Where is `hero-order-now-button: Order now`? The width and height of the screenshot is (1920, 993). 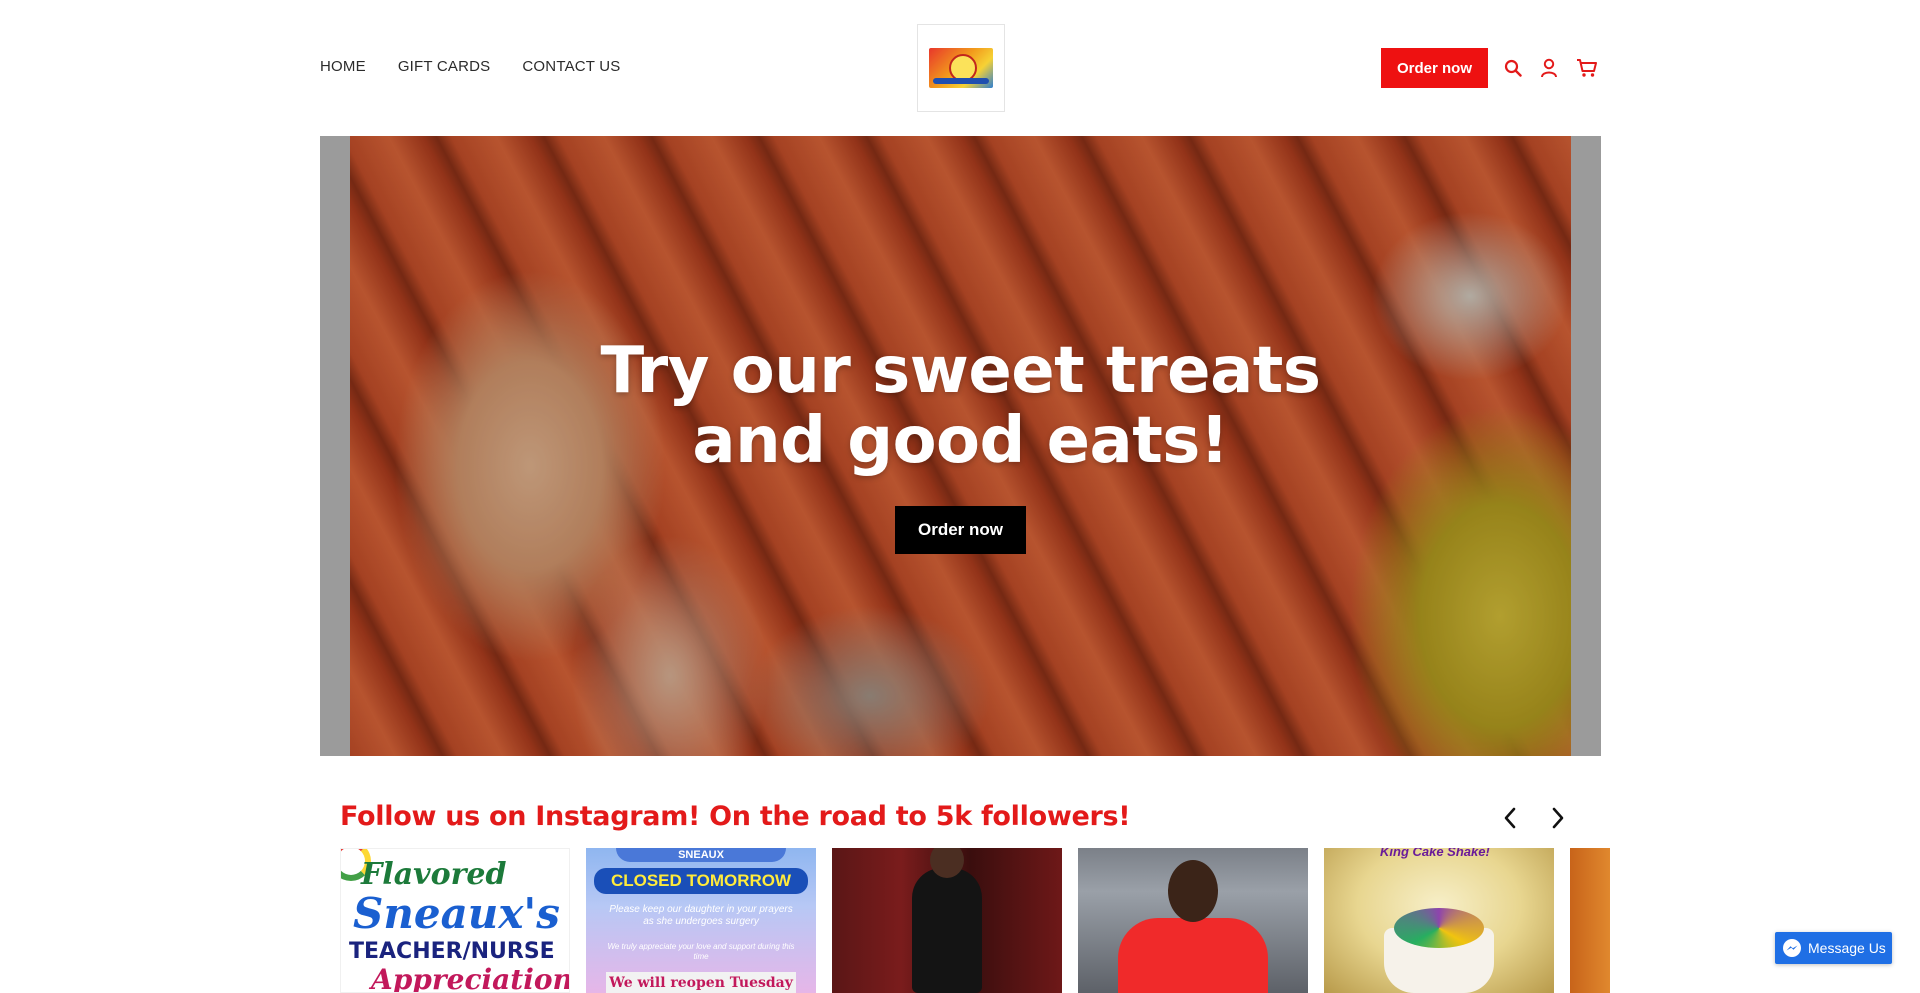
hero-order-now-button: Order now is located at coordinates (960, 530).